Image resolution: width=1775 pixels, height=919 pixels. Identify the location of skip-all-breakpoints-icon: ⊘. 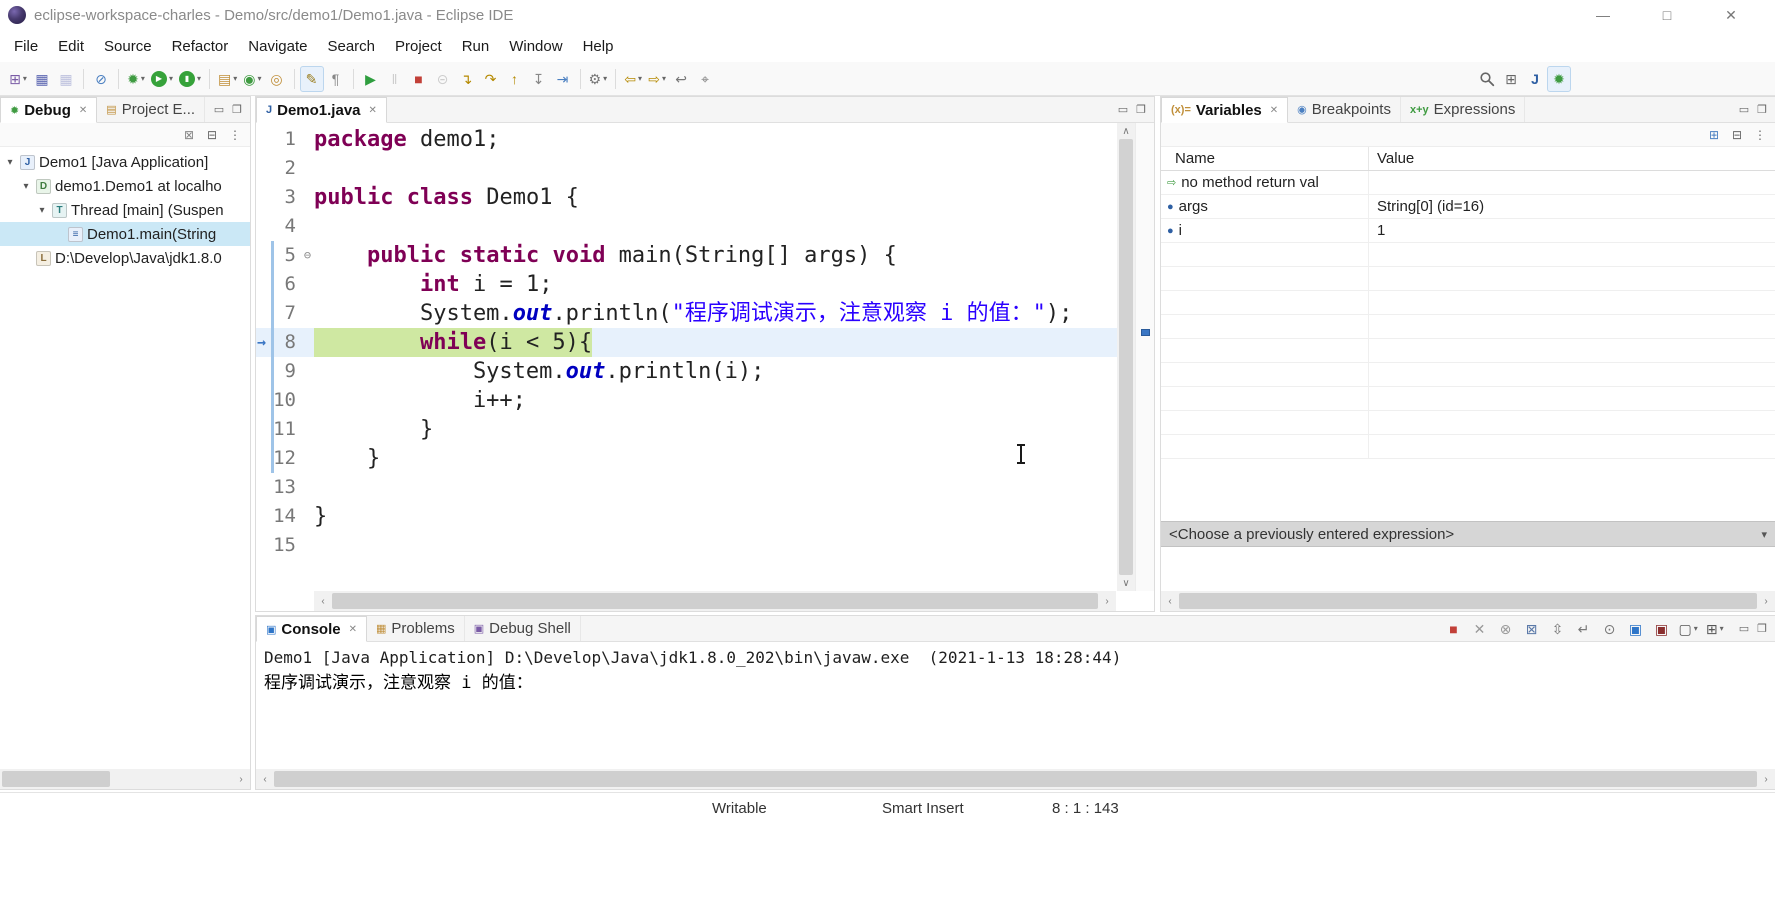
(101, 79).